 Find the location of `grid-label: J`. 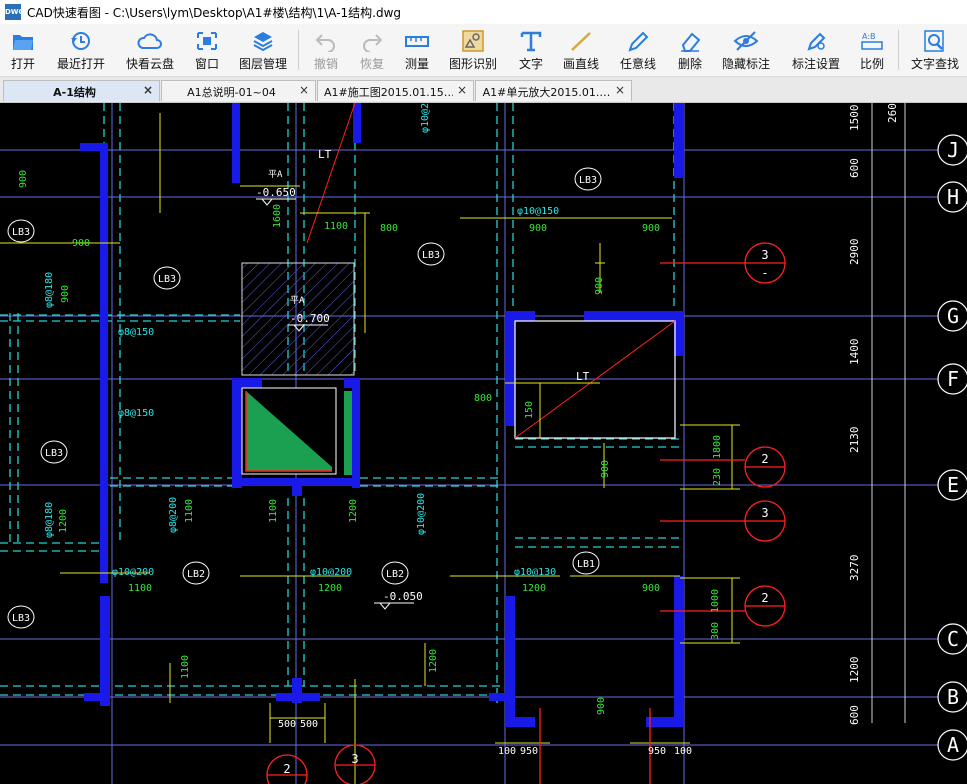

grid-label: J is located at coordinates (953, 150).